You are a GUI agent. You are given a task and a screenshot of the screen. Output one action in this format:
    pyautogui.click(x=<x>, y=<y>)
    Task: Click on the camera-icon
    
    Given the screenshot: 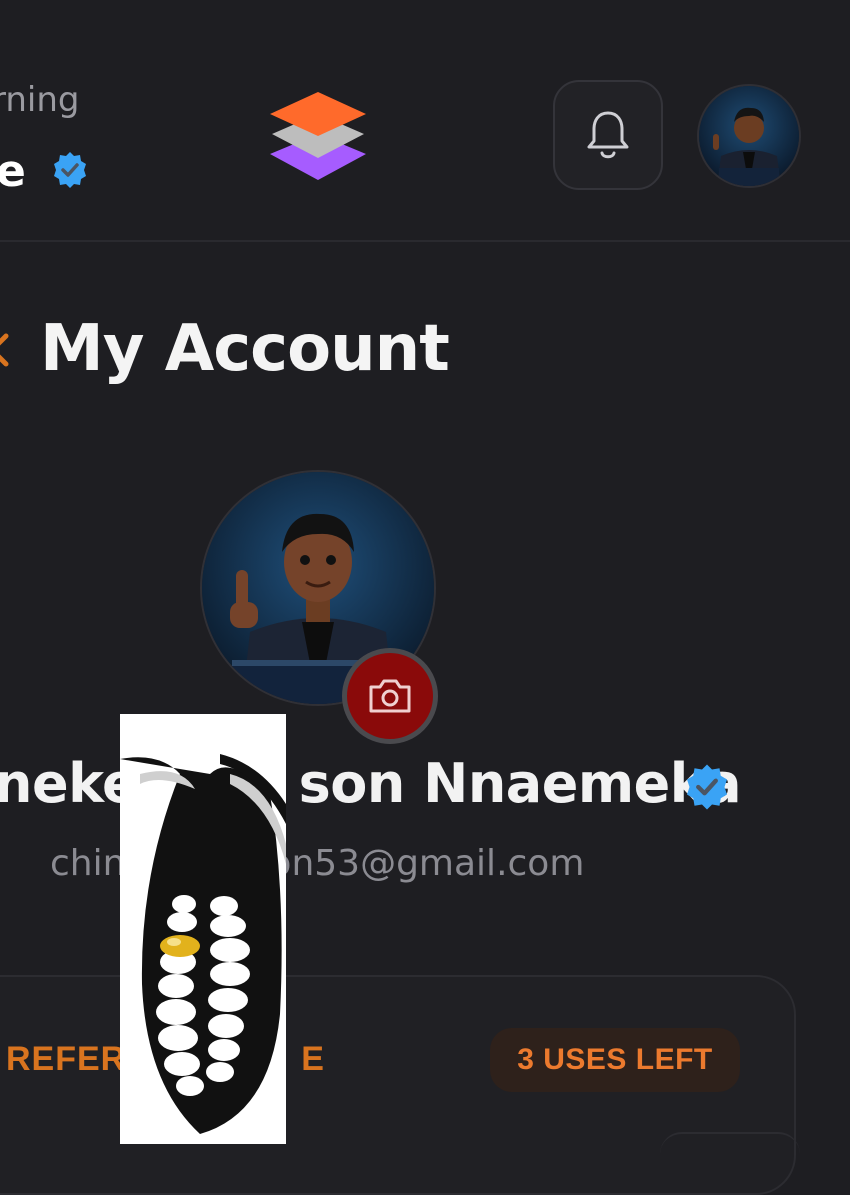 What is the action you would take?
    pyautogui.click(x=390, y=696)
    